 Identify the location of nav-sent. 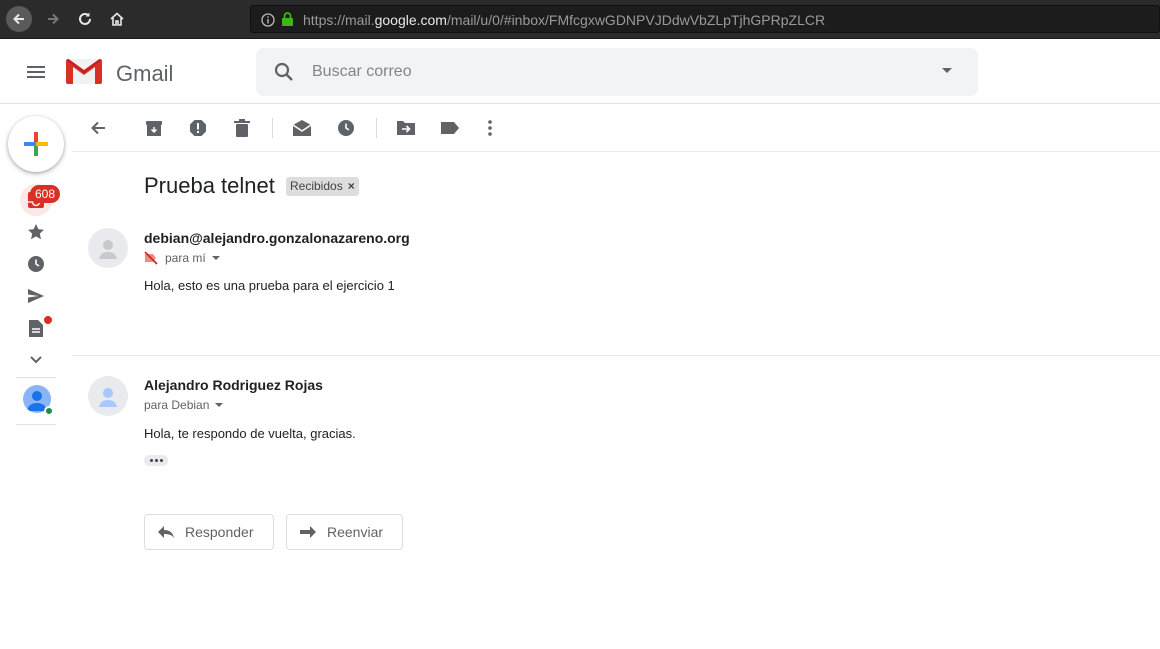
(36, 296).